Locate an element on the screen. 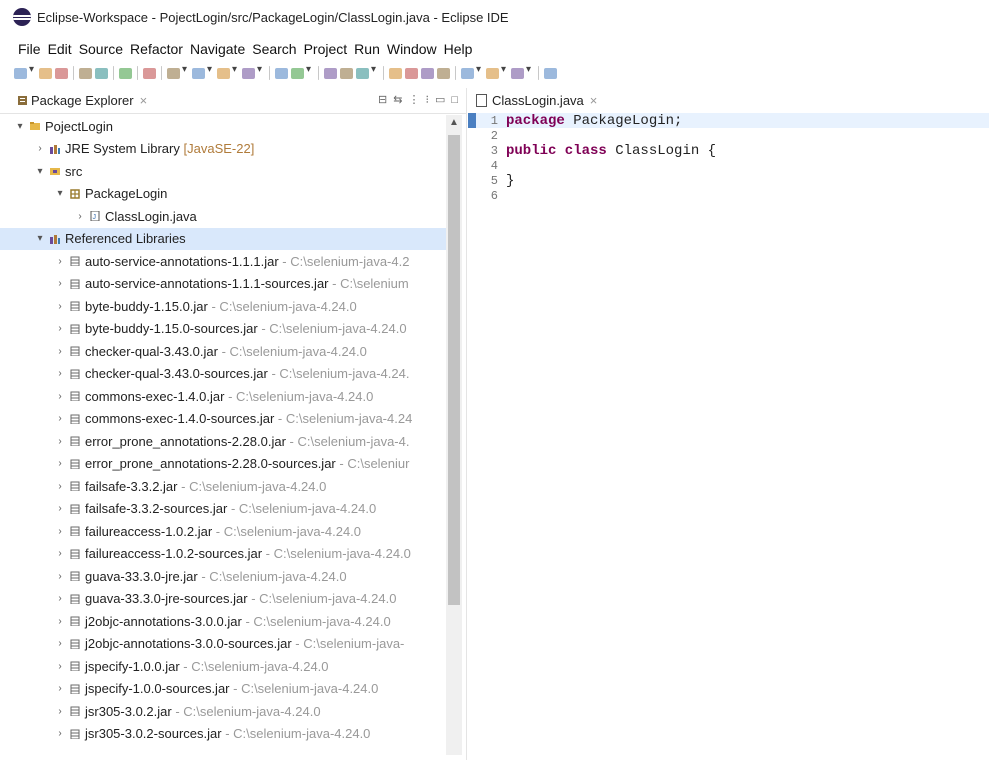  tree-item-jre: › JRE System Library [JavaSE-22] is located at coordinates (223, 149).